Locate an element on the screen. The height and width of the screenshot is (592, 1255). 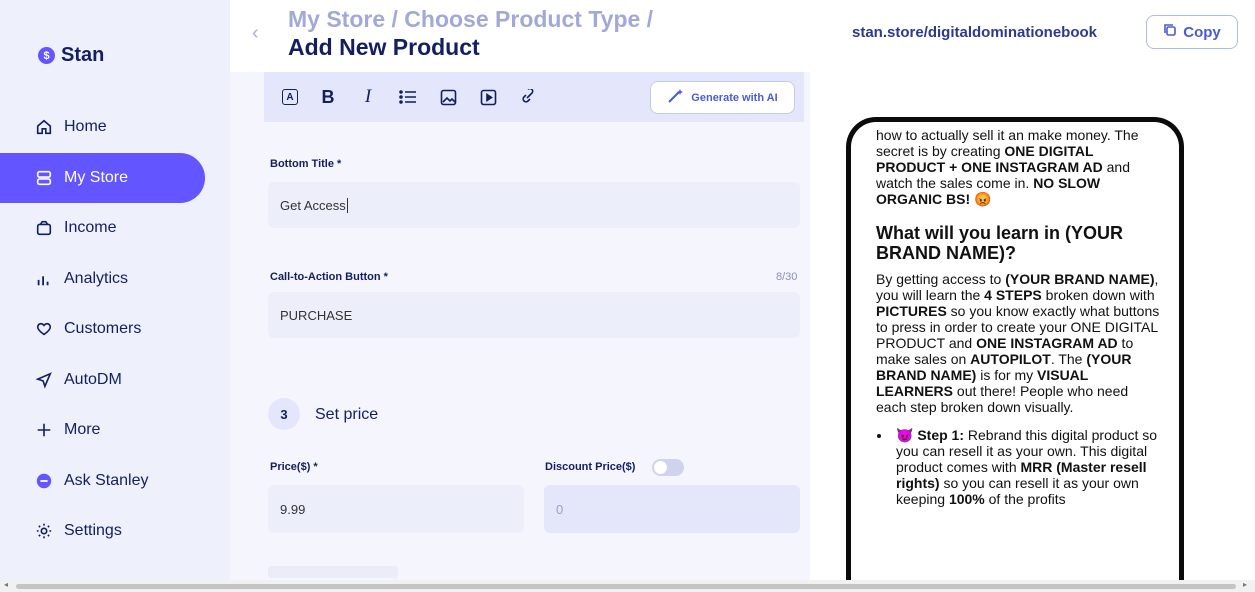
sidebar-item-settings: Settings is located at coordinates (115, 531).